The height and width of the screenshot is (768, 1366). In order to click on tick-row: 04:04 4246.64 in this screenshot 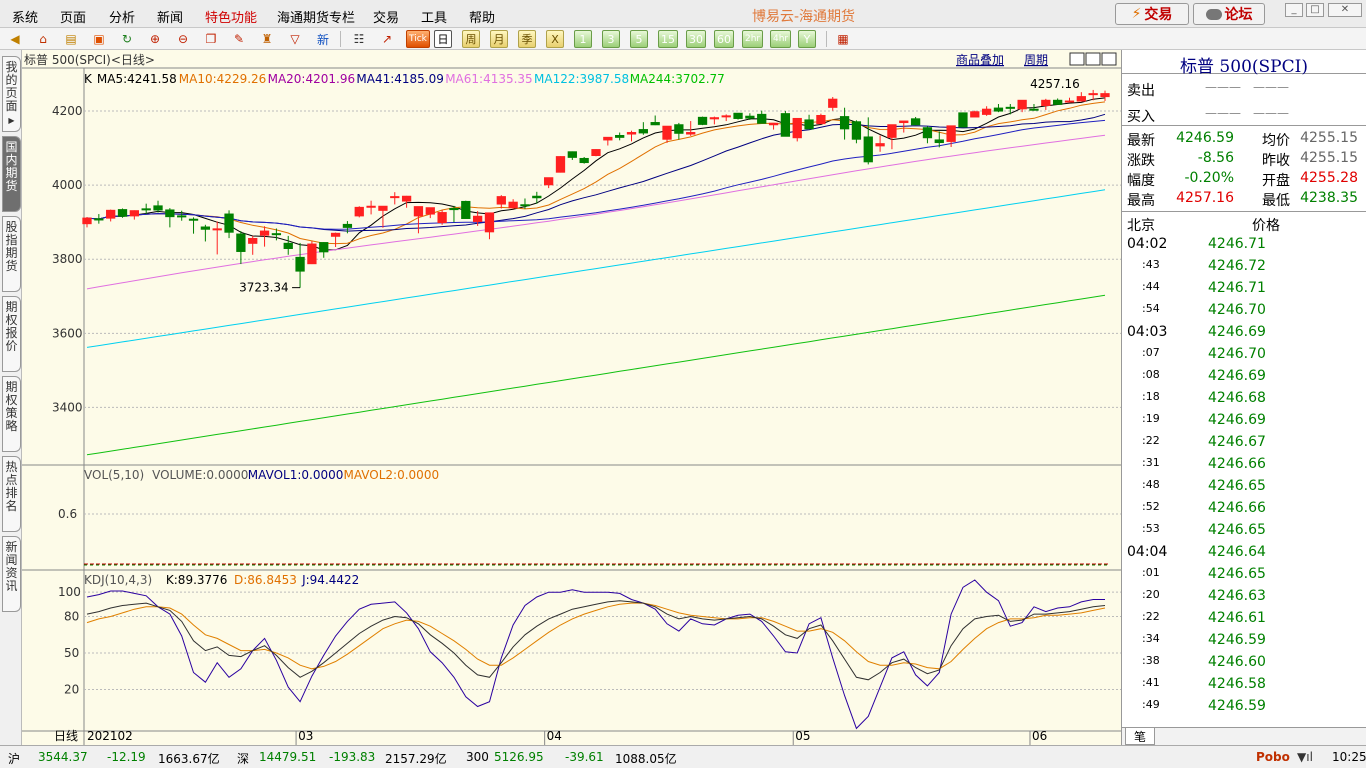, I will do `click(1244, 553)`.